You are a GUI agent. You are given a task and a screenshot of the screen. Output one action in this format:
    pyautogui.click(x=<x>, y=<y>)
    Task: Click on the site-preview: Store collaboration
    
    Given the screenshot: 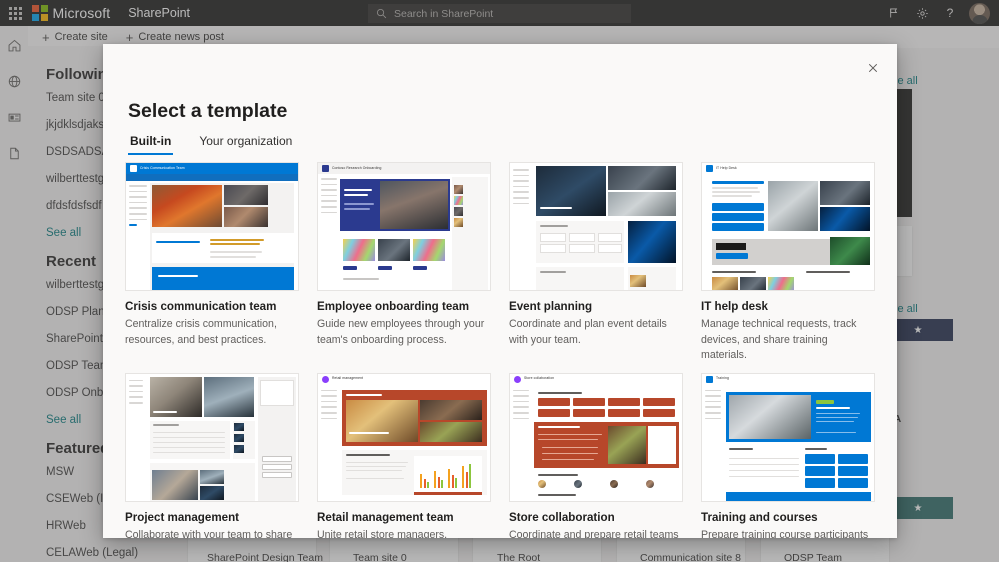 What is the action you would take?
    pyautogui.click(x=596, y=437)
    